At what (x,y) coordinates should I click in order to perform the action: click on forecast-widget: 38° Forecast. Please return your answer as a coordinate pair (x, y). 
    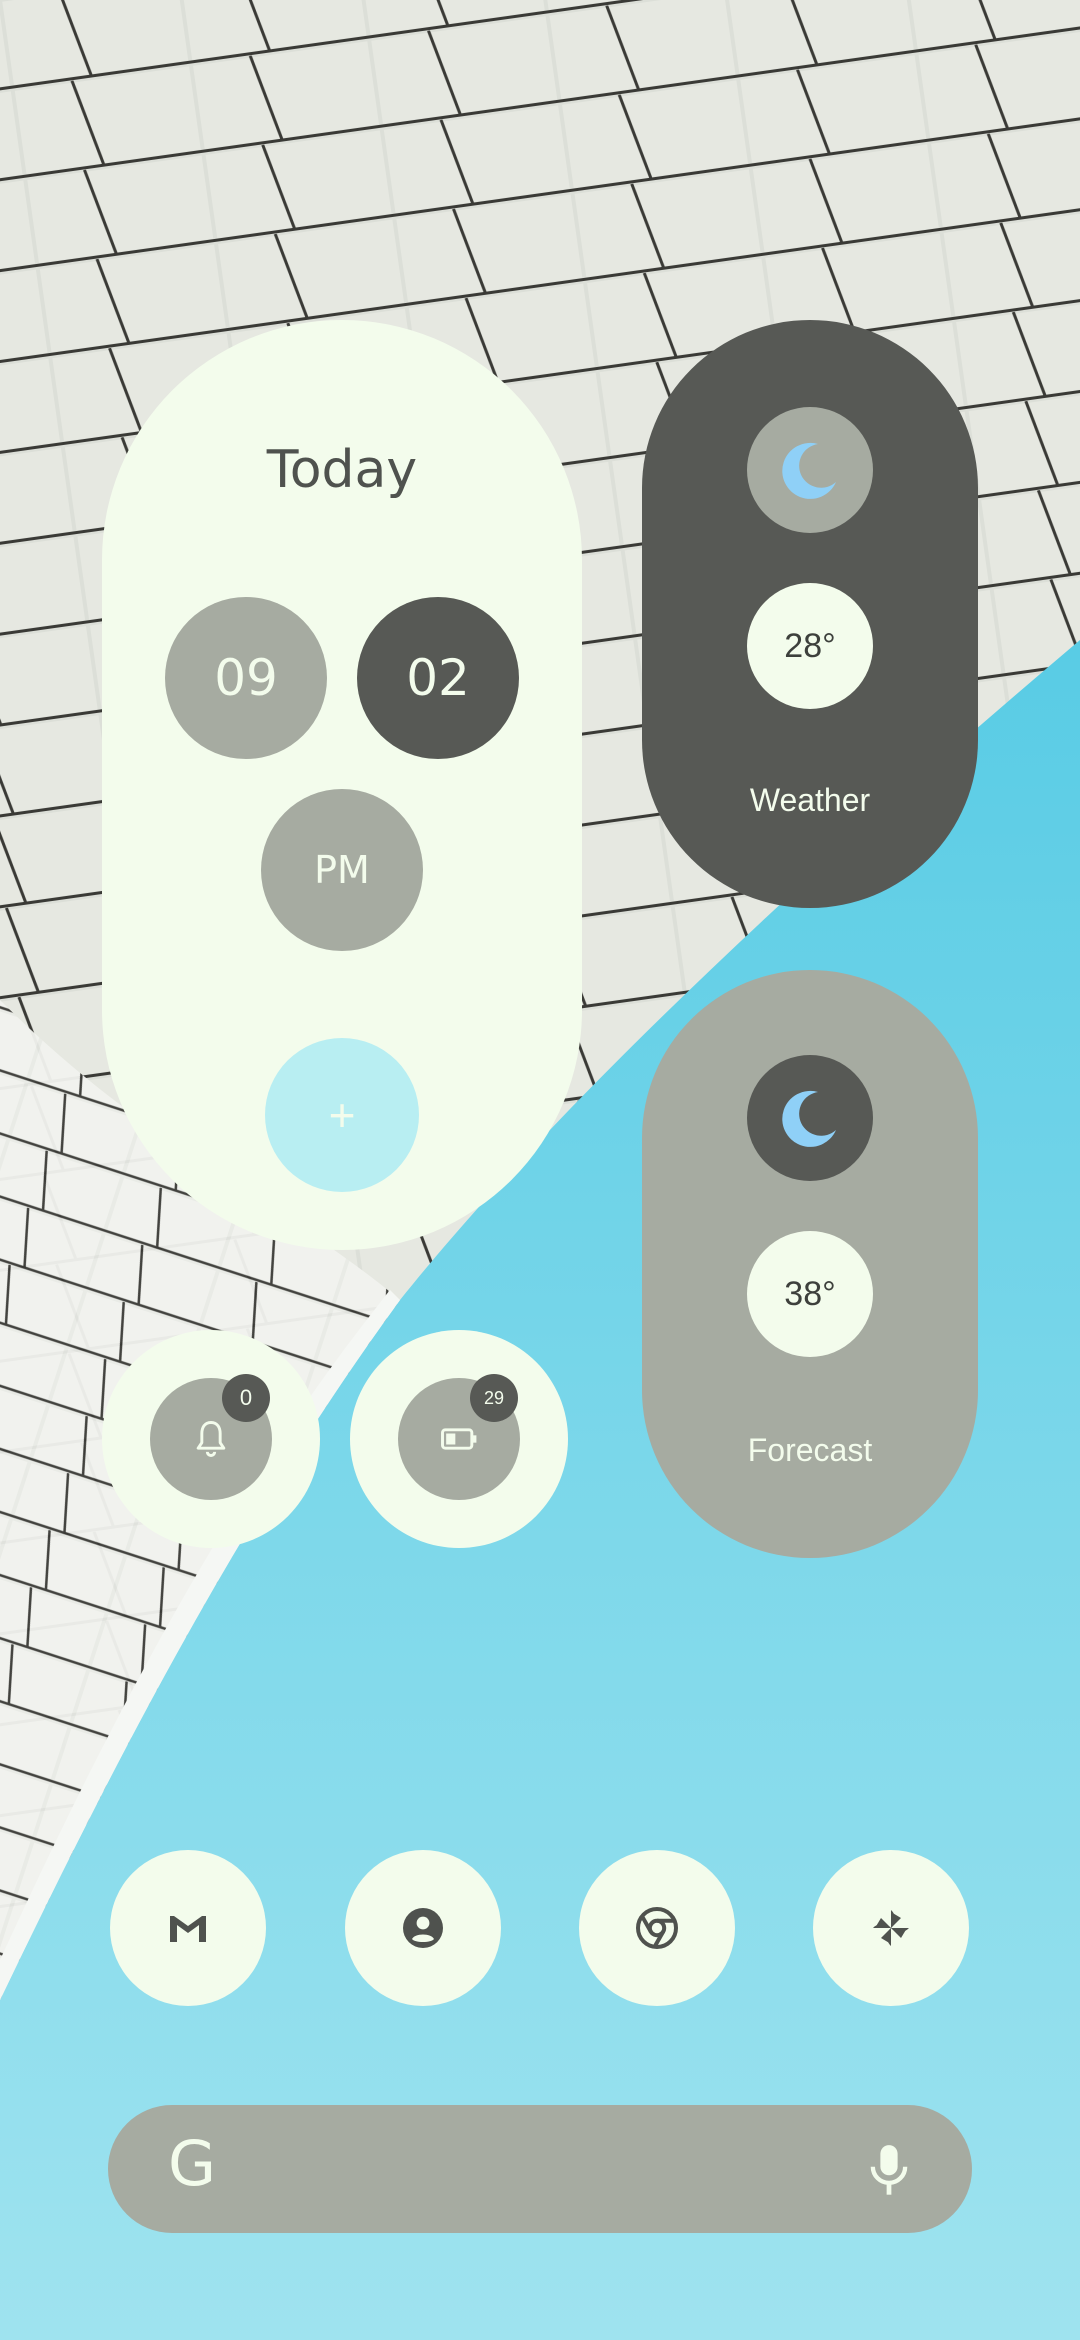
    Looking at the image, I should click on (810, 1264).